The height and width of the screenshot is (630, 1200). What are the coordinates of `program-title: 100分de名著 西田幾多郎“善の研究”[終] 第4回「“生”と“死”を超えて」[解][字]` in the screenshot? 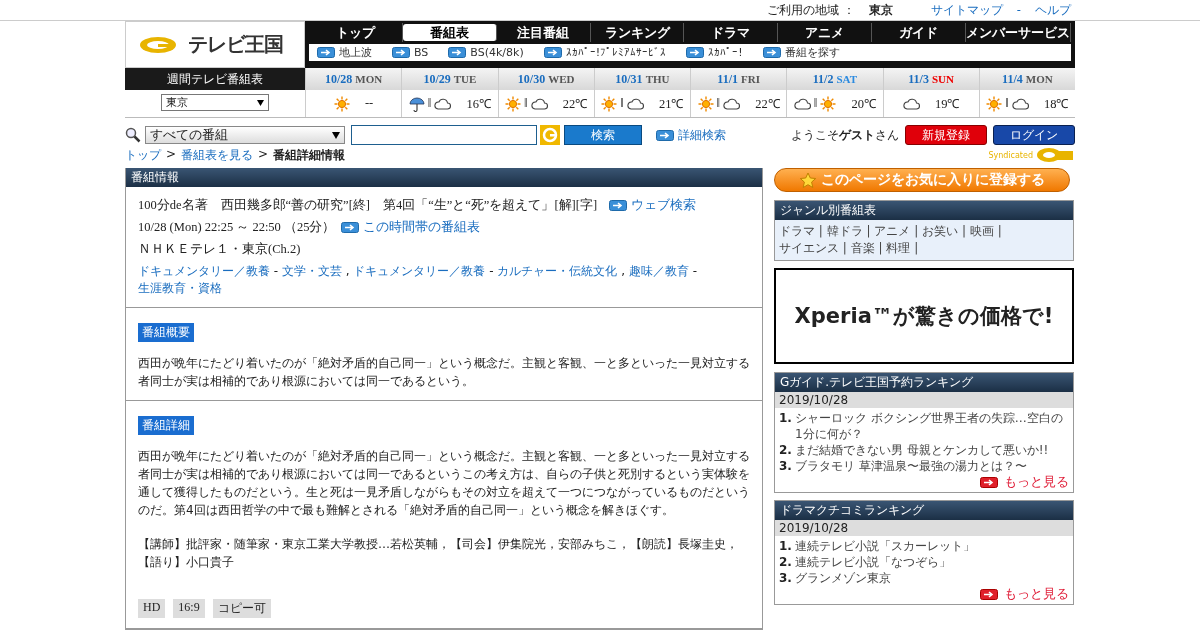 It's located at (368, 205).